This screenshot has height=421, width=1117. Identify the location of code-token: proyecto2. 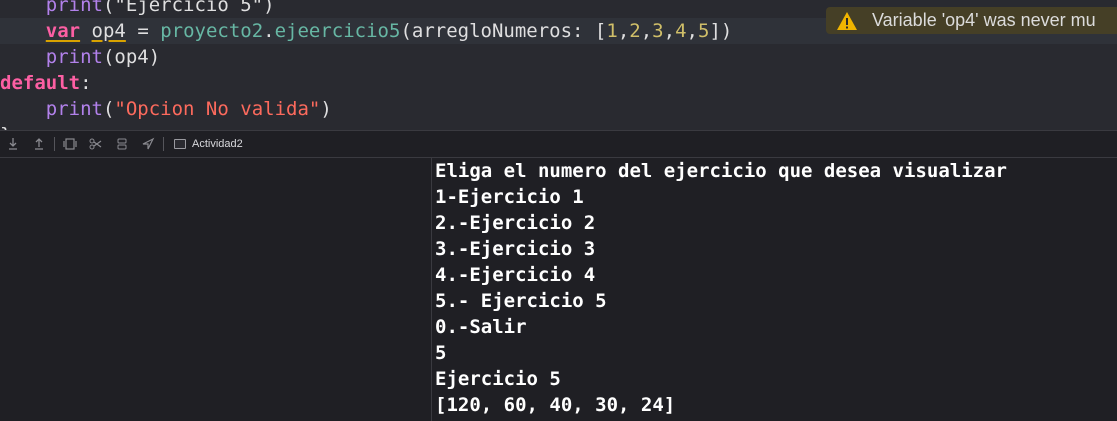
(212, 31).